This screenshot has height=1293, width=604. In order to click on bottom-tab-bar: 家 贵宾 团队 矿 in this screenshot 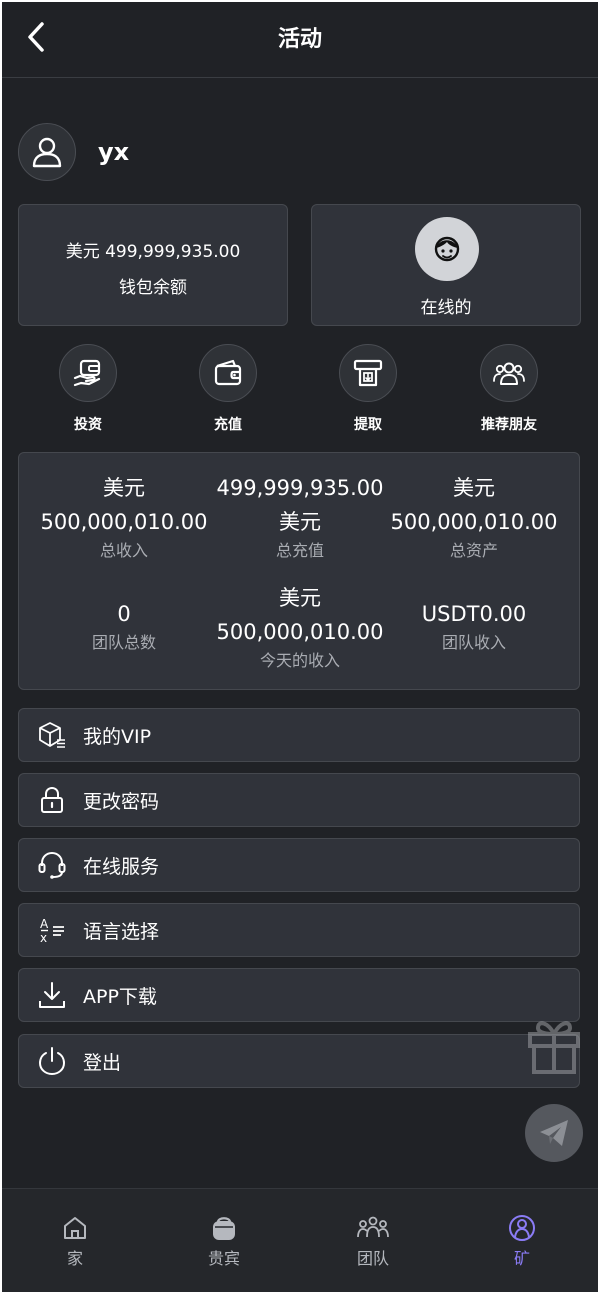, I will do `click(300, 1240)`.